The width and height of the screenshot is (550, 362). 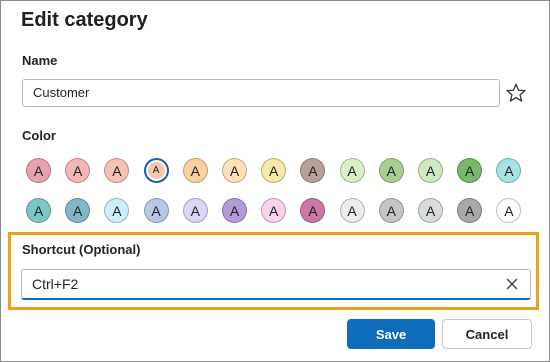 What do you see at coordinates (39, 135) in the screenshot?
I see `color-label: Color` at bounding box center [39, 135].